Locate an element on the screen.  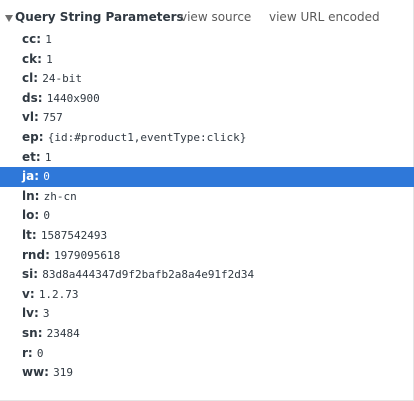
param-row-v: v: 1.2.73 is located at coordinates (207, 295).